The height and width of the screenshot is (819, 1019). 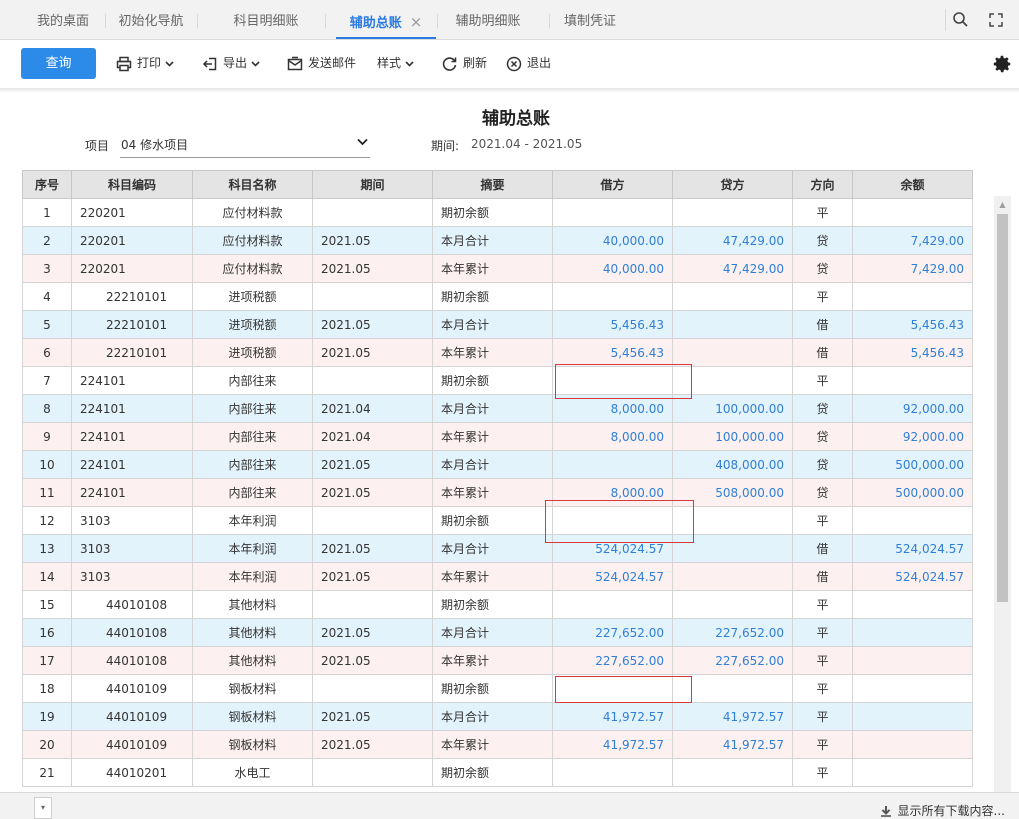 I want to click on debit-cell: 524,024.57, so click(x=612, y=576).